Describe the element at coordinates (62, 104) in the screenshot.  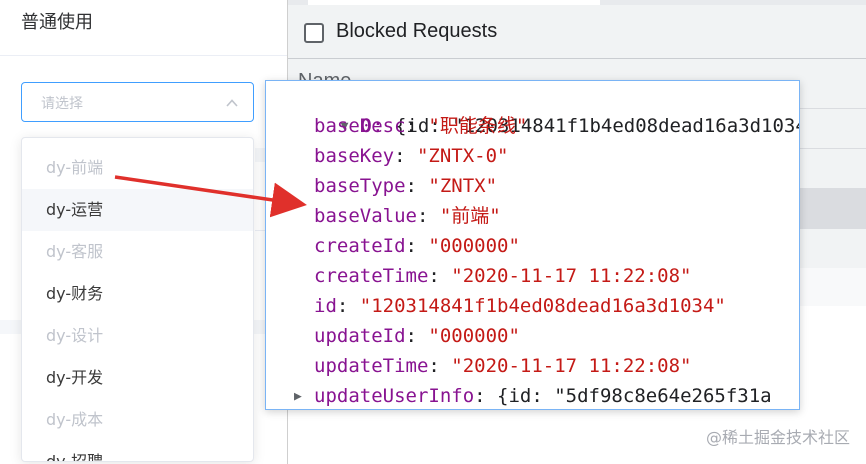
I see `select-placeholder: 请选择` at that location.